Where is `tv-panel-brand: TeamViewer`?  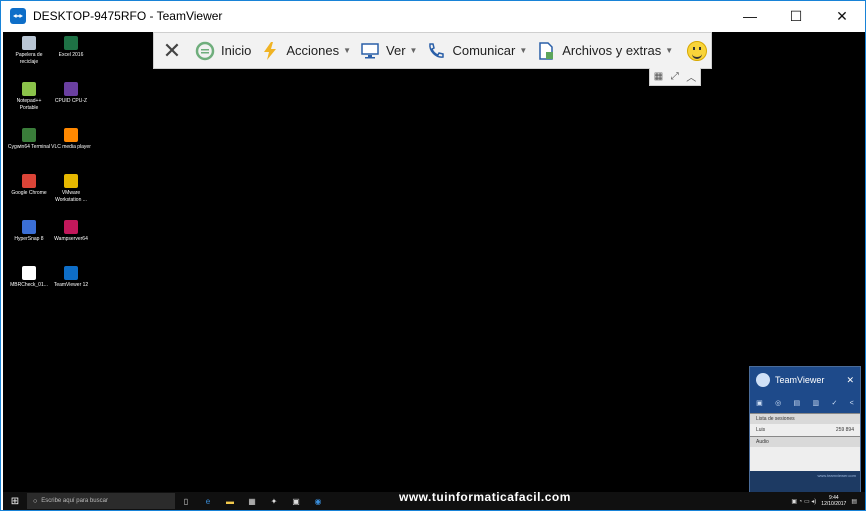 tv-panel-brand: TeamViewer is located at coordinates (800, 380).